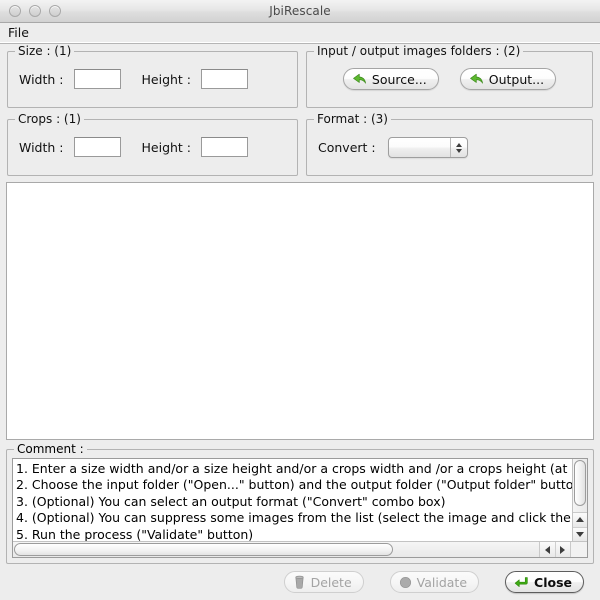 The width and height of the screenshot is (600, 600). What do you see at coordinates (300, 33) in the screenshot?
I see `menu-bar: File` at bounding box center [300, 33].